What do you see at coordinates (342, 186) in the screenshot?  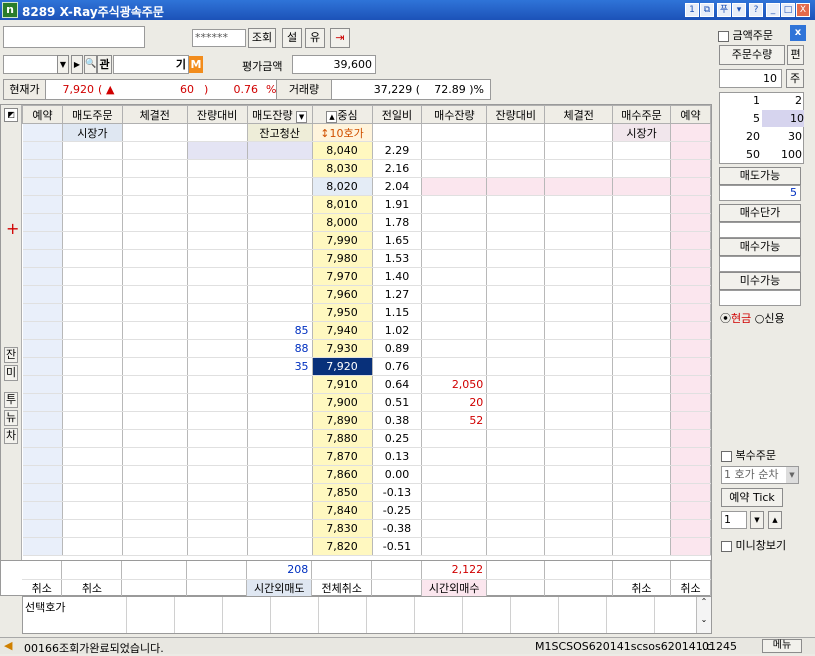 I see `price-cell: 8,020` at bounding box center [342, 186].